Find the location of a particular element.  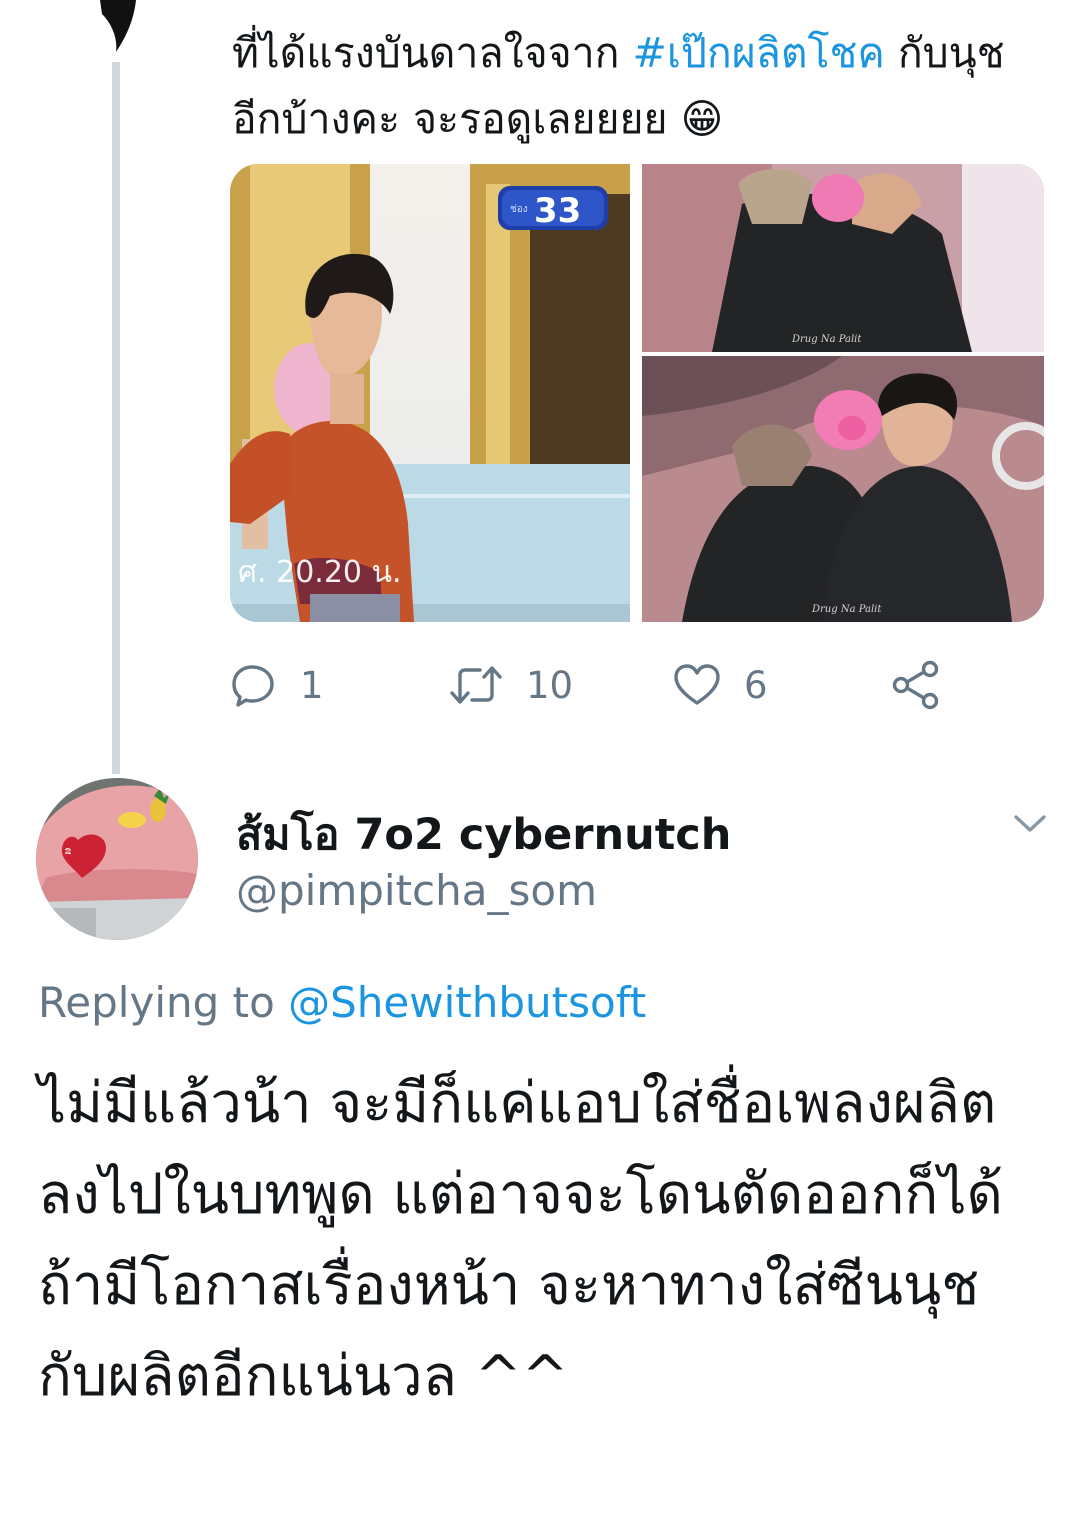

previous-avatar-stub is located at coordinates (118, 26).